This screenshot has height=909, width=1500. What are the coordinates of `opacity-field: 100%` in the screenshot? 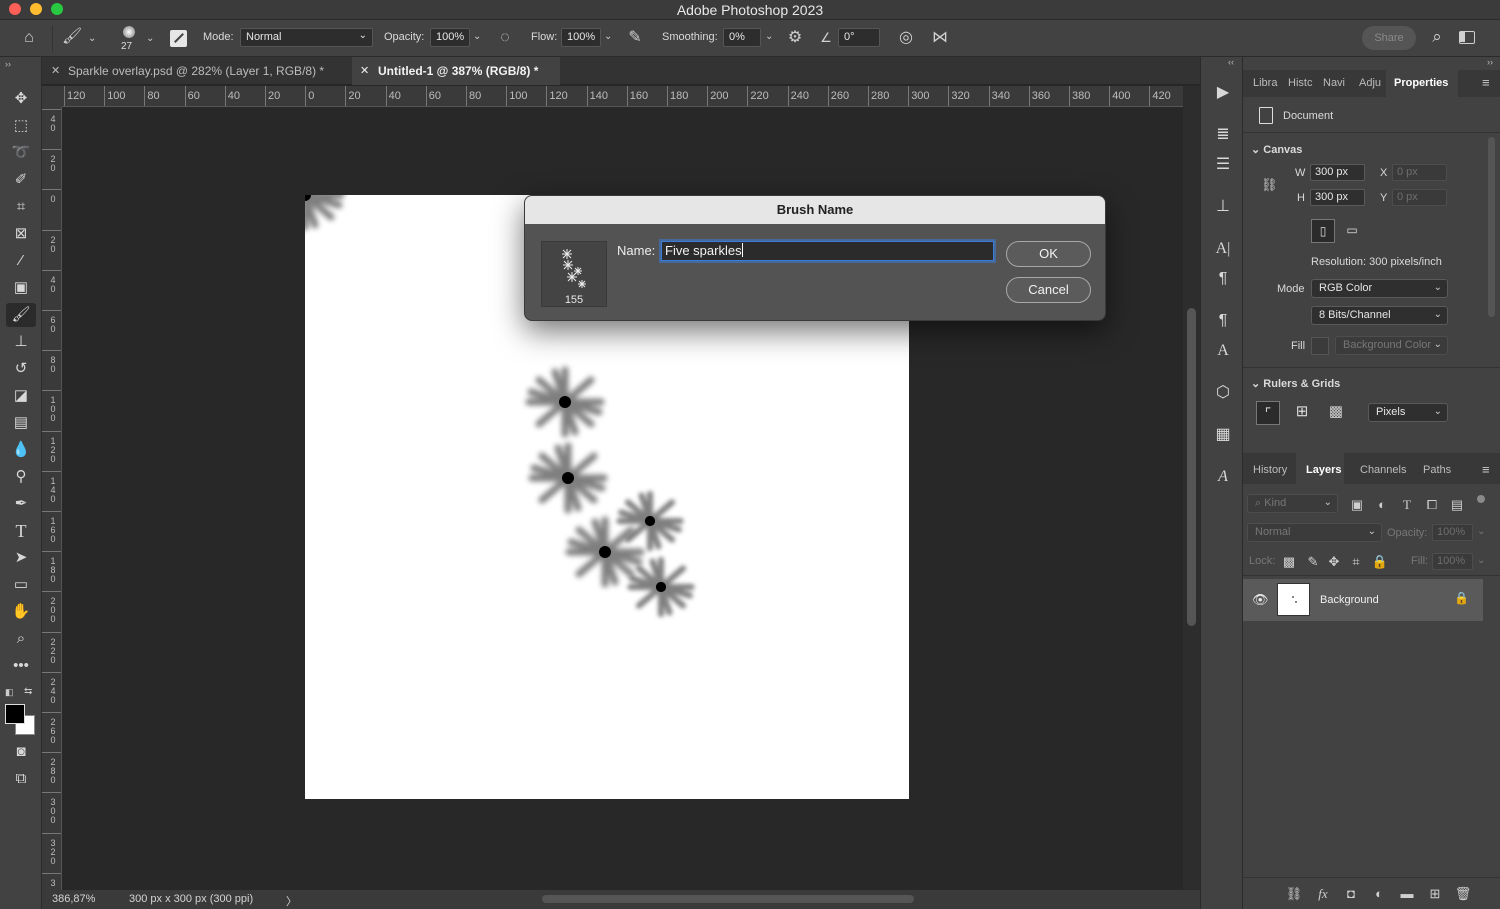 It's located at (450, 37).